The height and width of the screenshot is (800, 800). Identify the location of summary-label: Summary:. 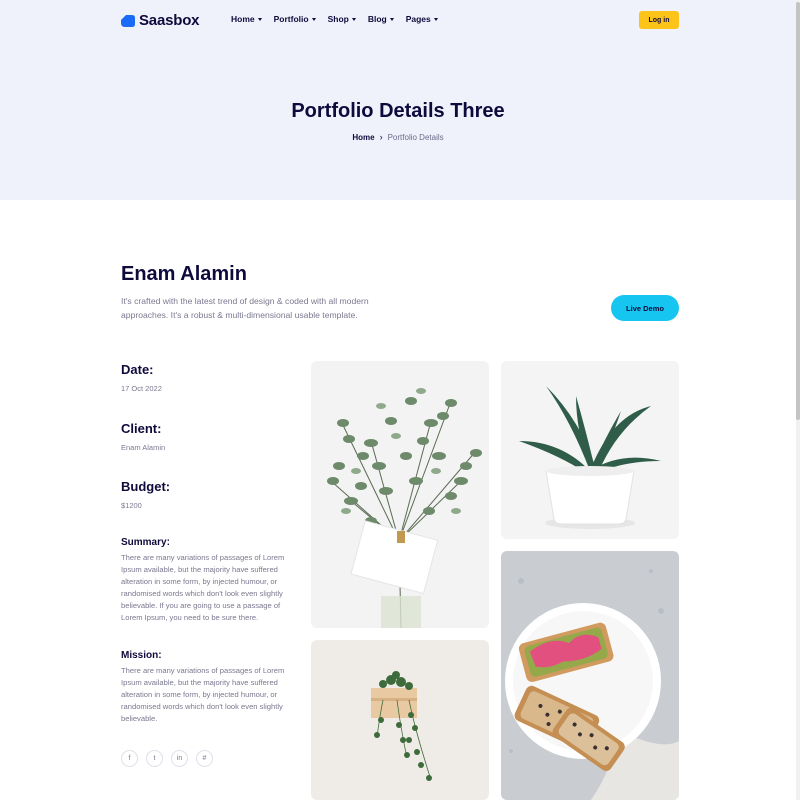
(145, 542).